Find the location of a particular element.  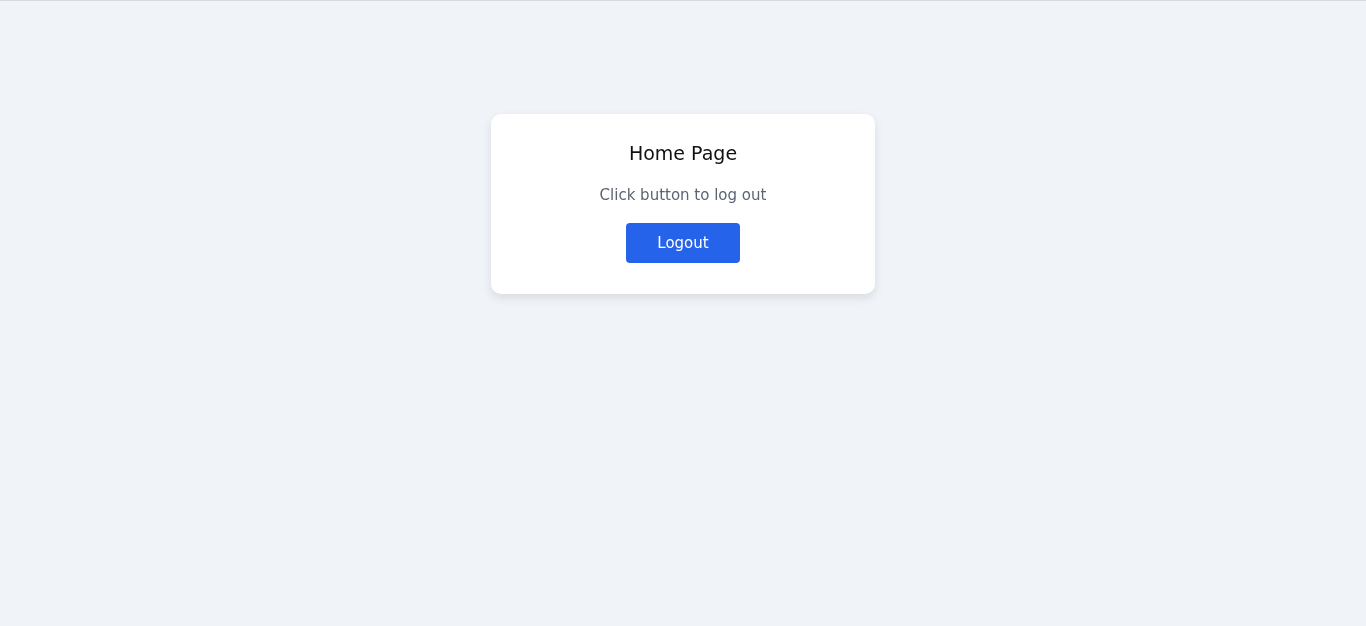

page-title: Home Page is located at coordinates (683, 153).